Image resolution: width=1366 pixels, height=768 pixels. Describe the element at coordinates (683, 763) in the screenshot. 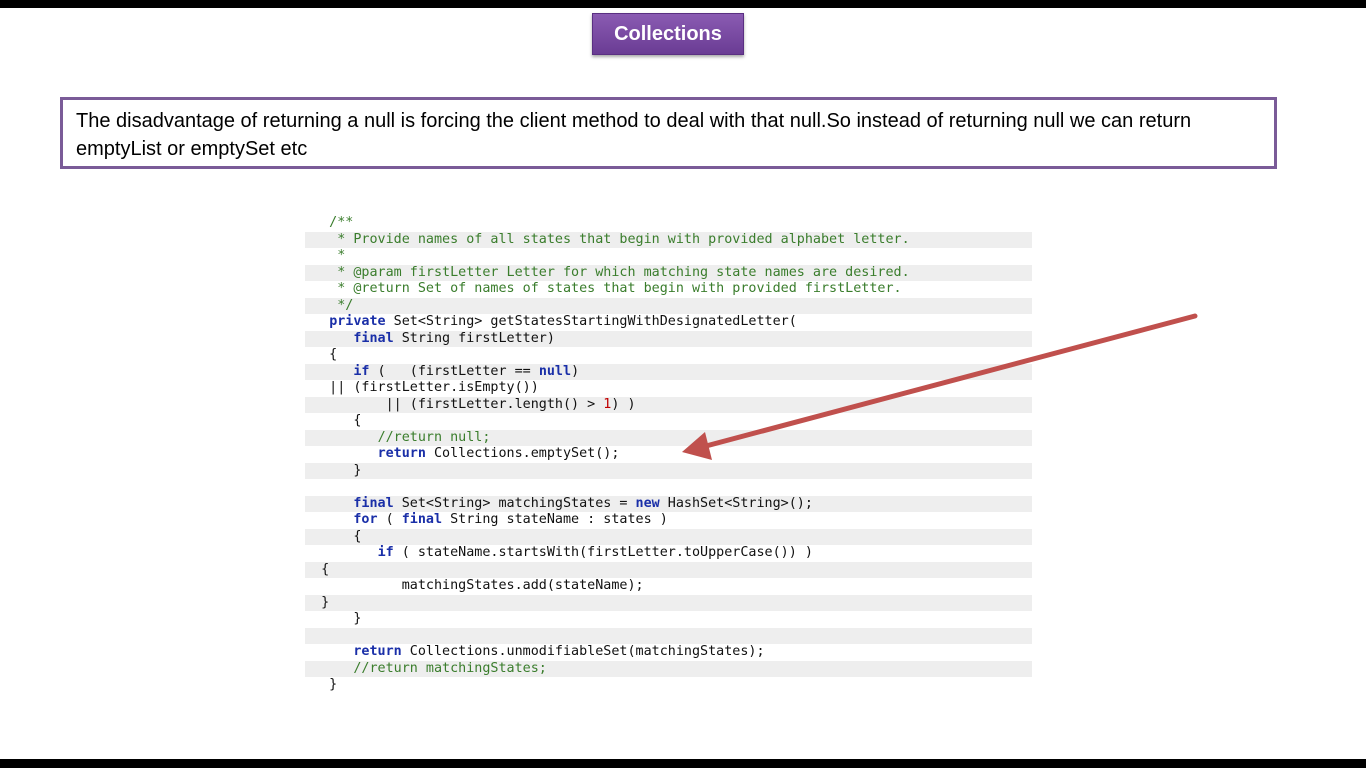

I see `bottom-black-bar` at that location.